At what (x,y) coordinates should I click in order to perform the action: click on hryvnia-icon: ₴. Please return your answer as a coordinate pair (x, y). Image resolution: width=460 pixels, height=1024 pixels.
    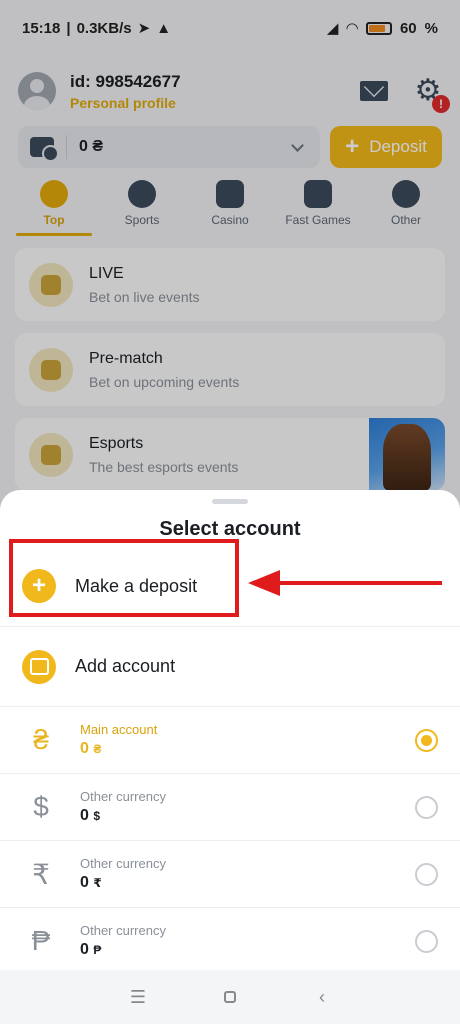
    Looking at the image, I should click on (41, 739).